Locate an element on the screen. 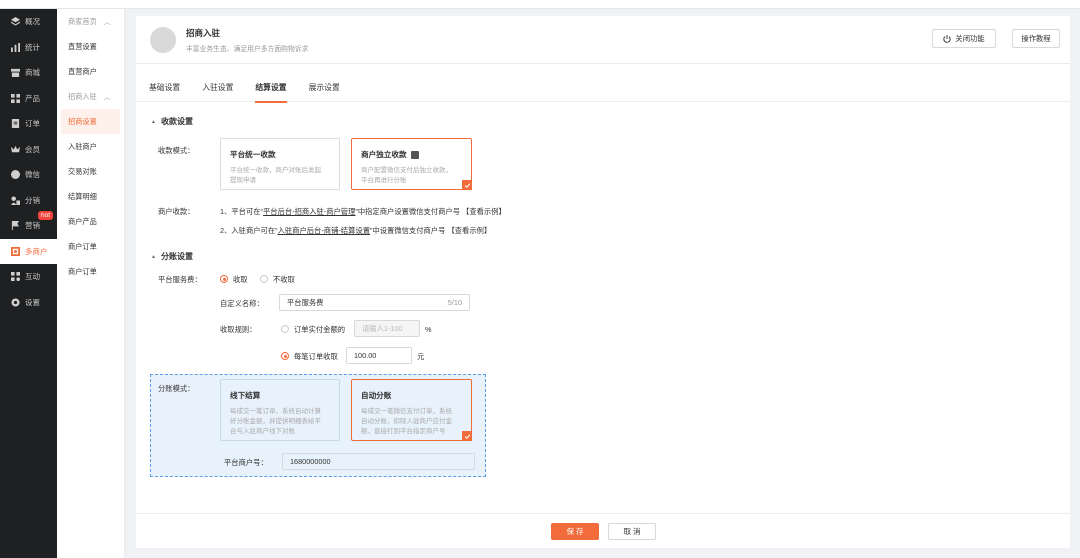 The height and width of the screenshot is (558, 1080). nav-label: 分销 is located at coordinates (32, 200).